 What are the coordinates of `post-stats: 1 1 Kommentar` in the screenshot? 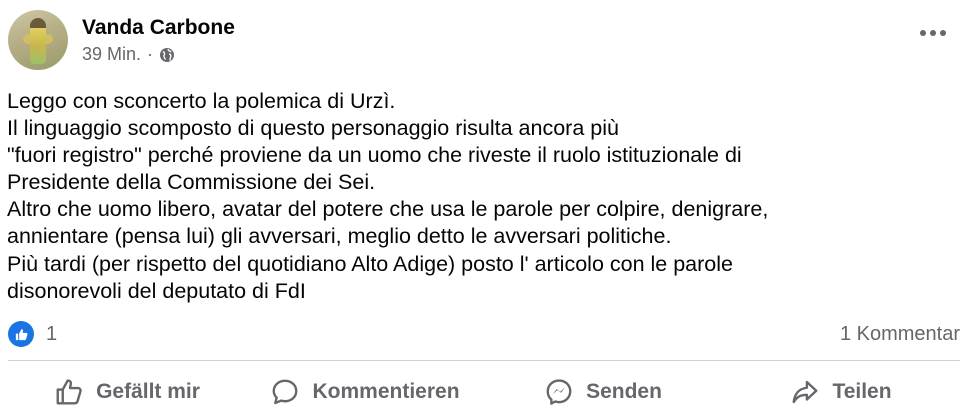 It's located at (484, 334).